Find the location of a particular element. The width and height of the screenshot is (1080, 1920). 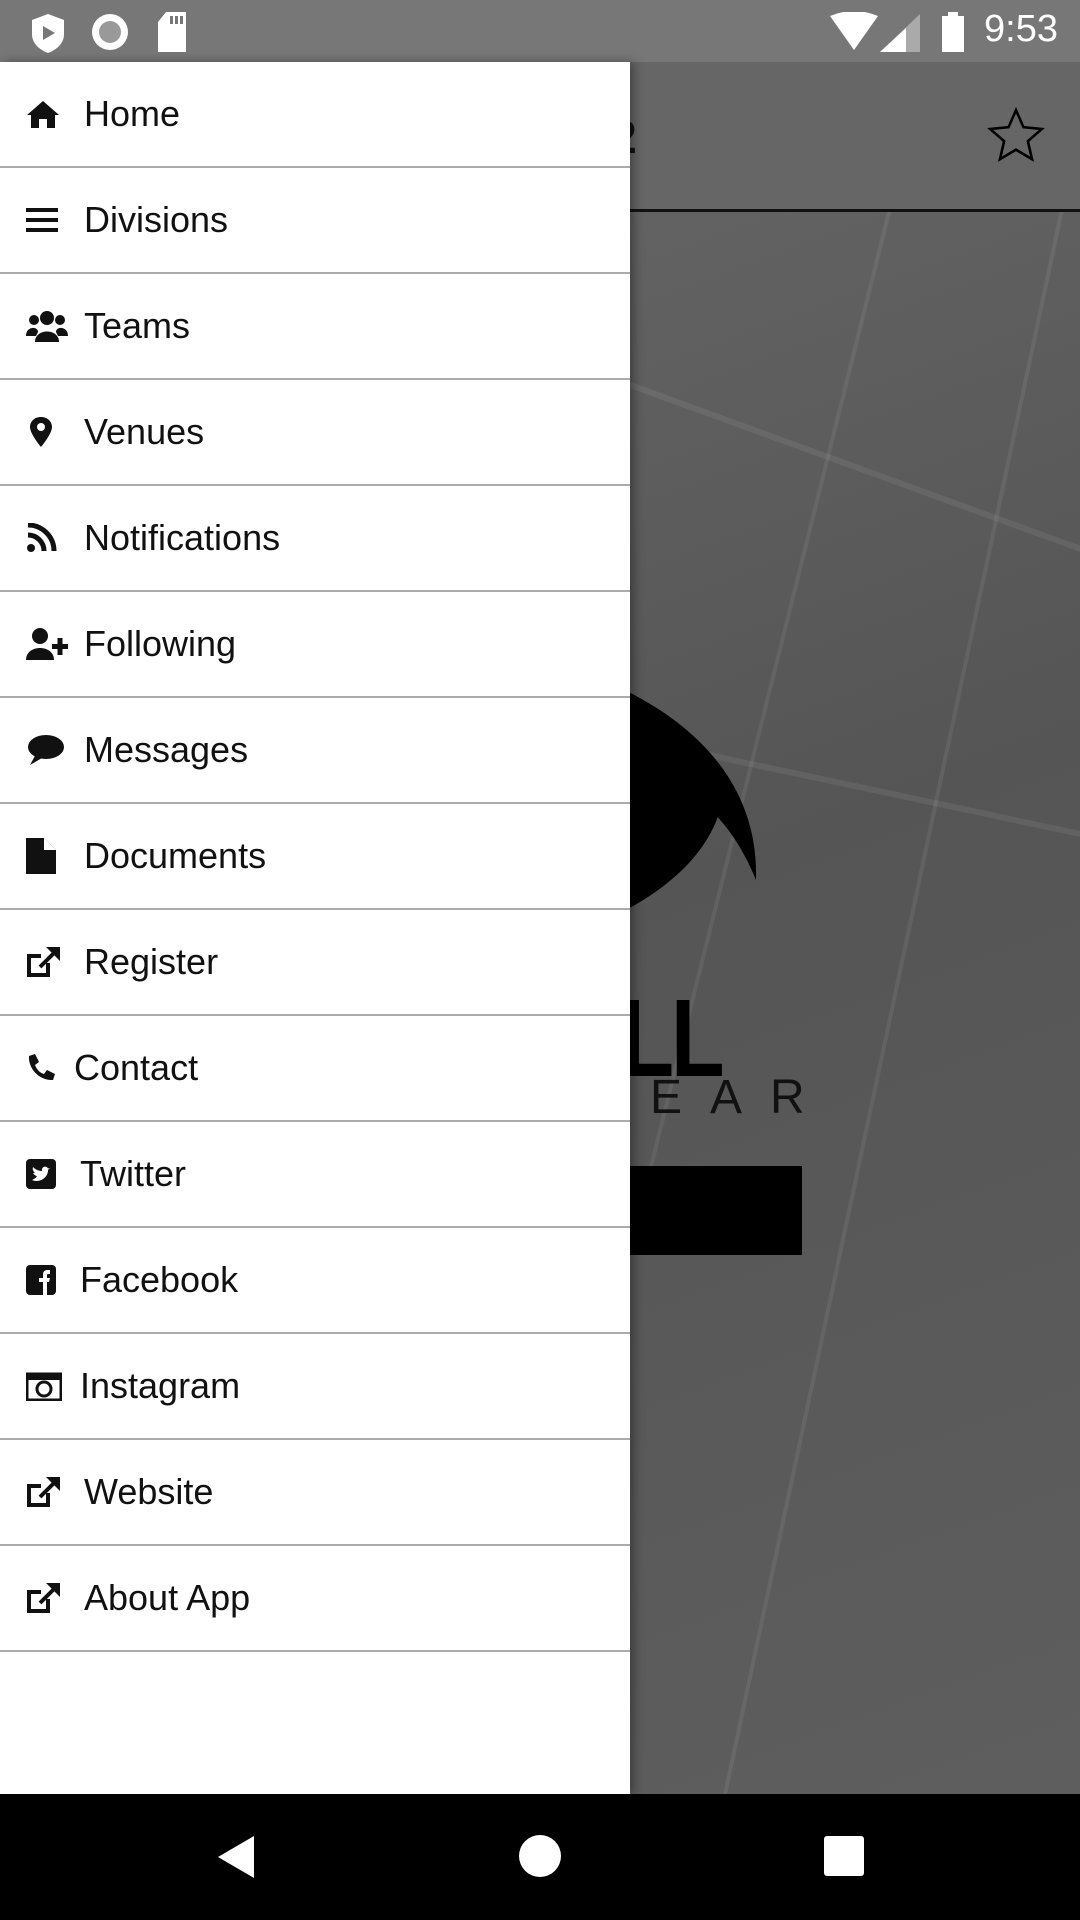

drawer-item-label: Website is located at coordinates (149, 1491).